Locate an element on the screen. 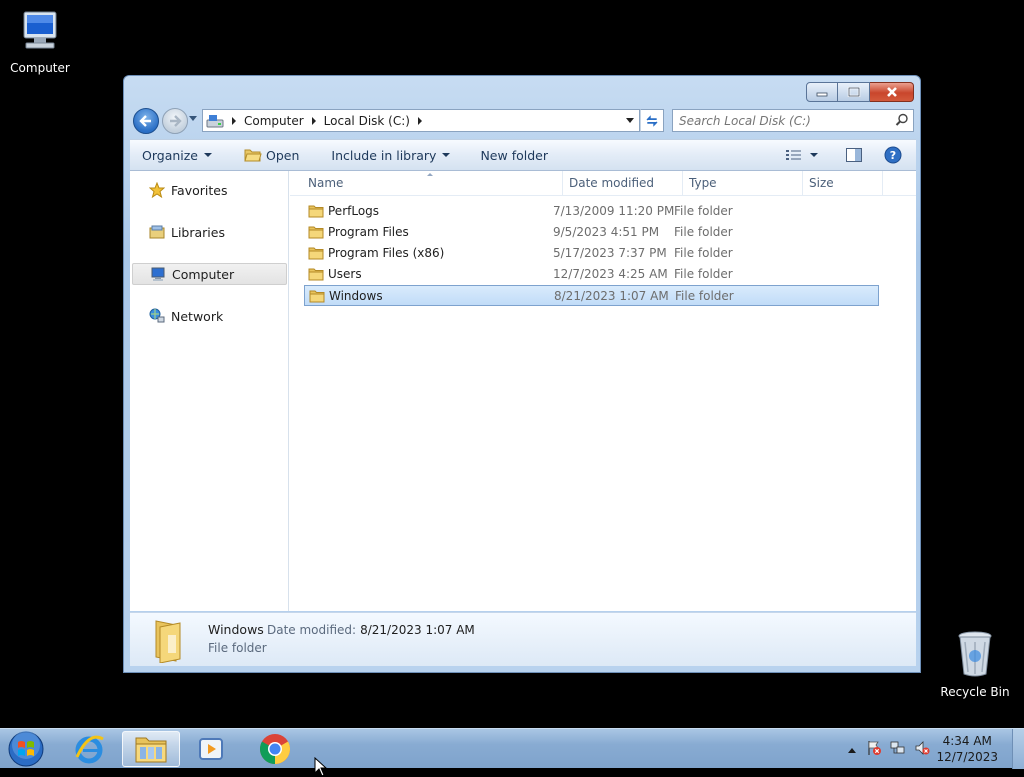  recent-pages-dropdown-icon is located at coordinates (193, 118).